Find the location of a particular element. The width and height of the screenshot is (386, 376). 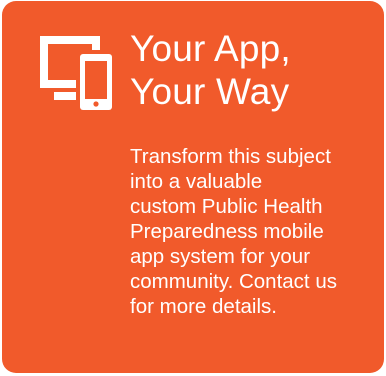

description-line: for more details. is located at coordinates (203, 306).